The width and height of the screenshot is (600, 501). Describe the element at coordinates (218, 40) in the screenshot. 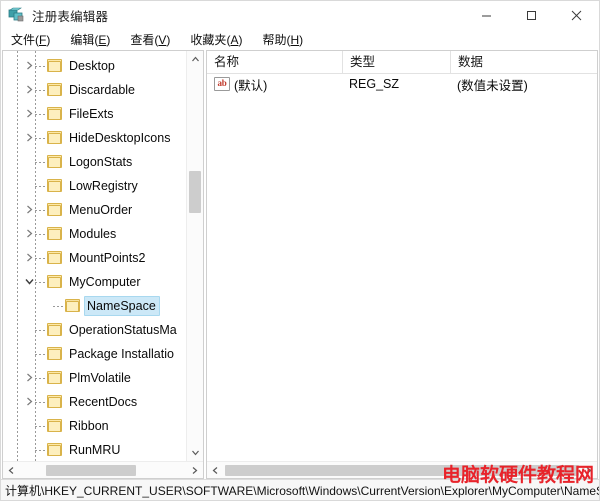

I see `menu-favorites: 收藏夹(A)` at that location.